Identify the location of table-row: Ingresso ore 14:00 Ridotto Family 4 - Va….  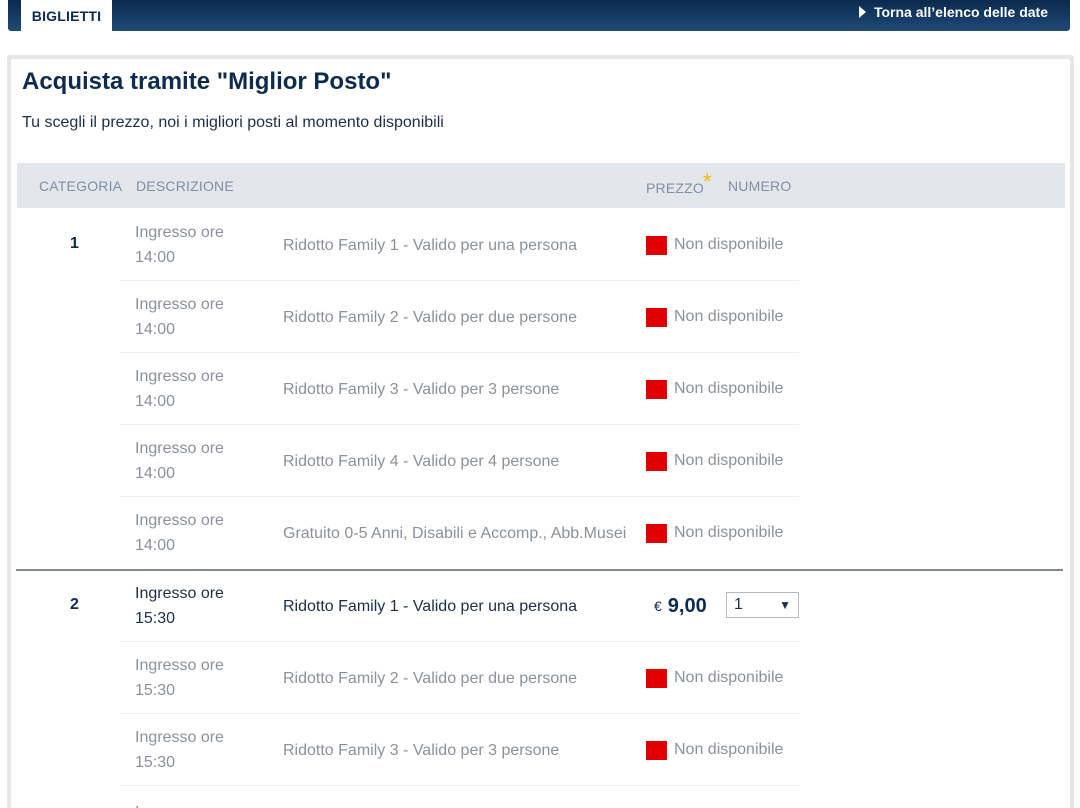
(459, 461).